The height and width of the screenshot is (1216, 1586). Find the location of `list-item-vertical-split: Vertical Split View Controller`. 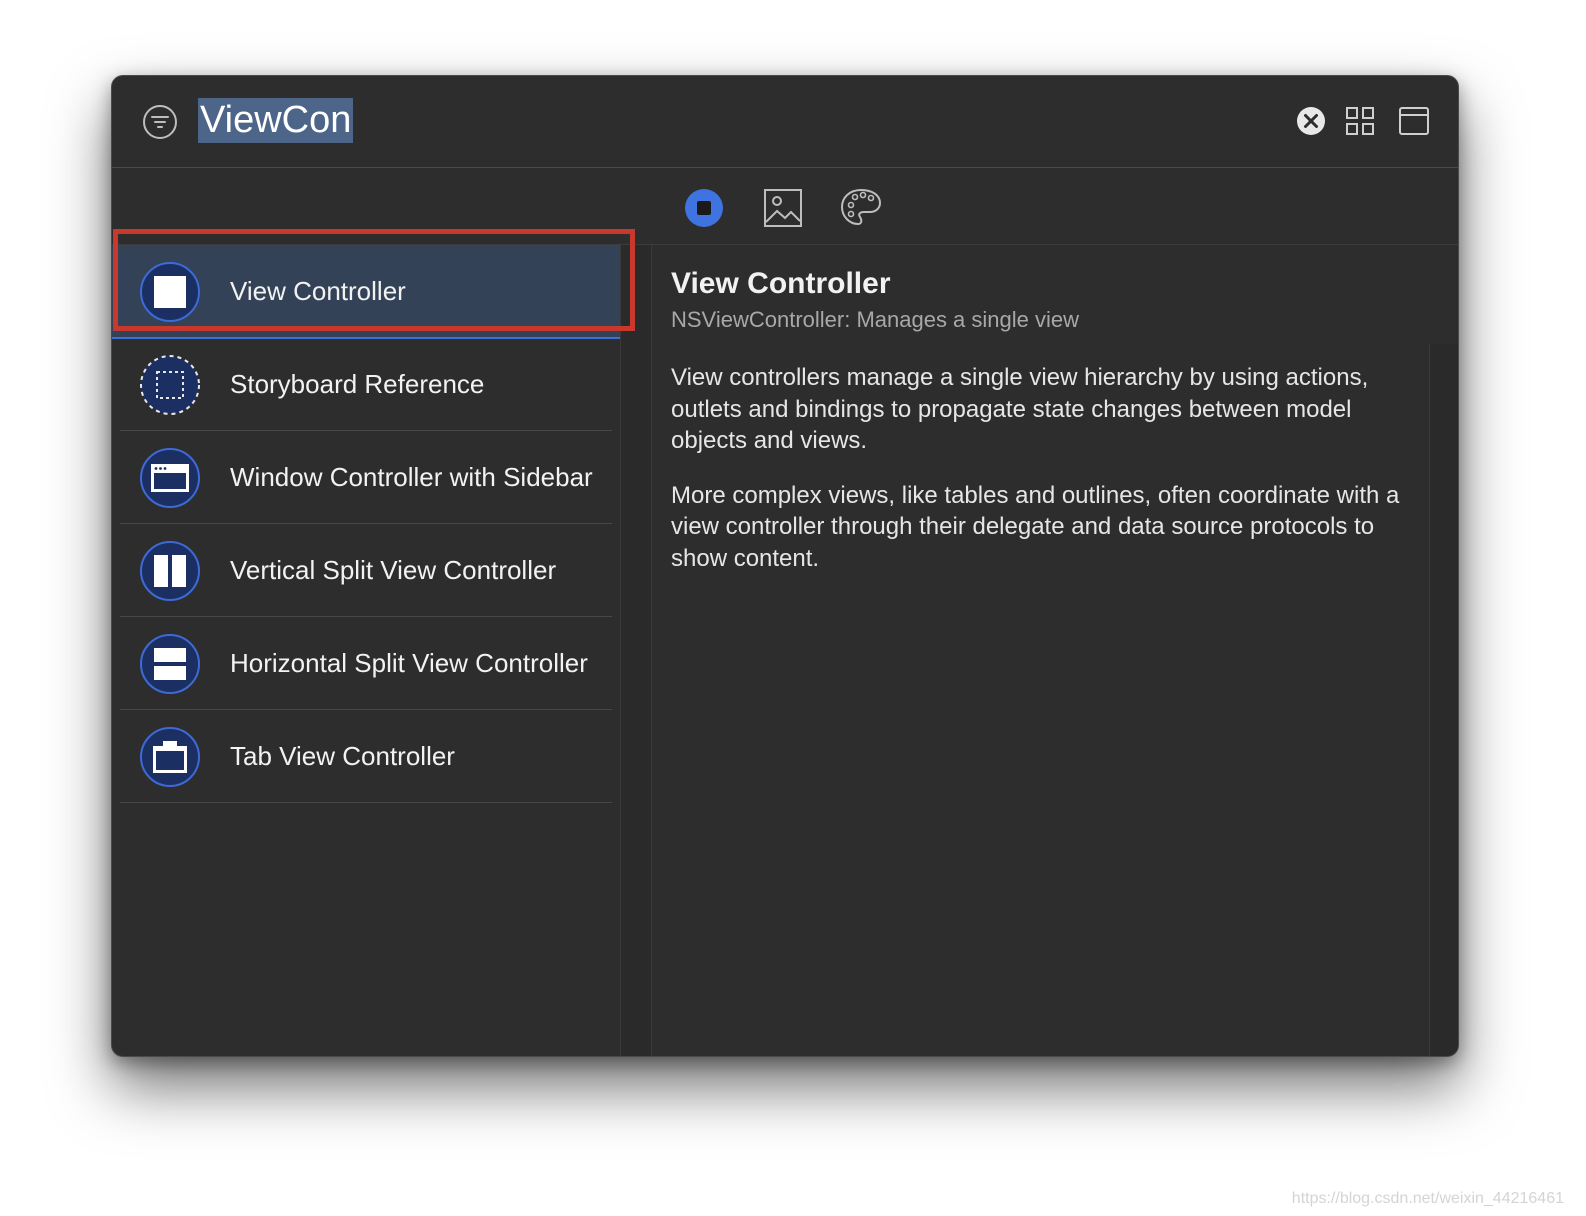

list-item-vertical-split: Vertical Split View Controller is located at coordinates (366, 570).